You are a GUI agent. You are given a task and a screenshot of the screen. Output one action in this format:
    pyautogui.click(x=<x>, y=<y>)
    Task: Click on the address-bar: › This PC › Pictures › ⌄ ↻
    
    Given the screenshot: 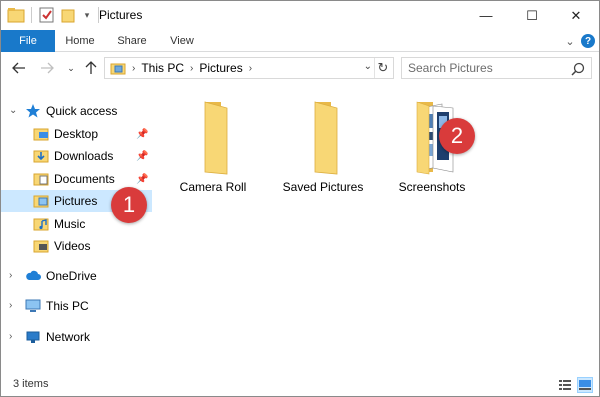 What is the action you would take?
    pyautogui.click(x=249, y=68)
    